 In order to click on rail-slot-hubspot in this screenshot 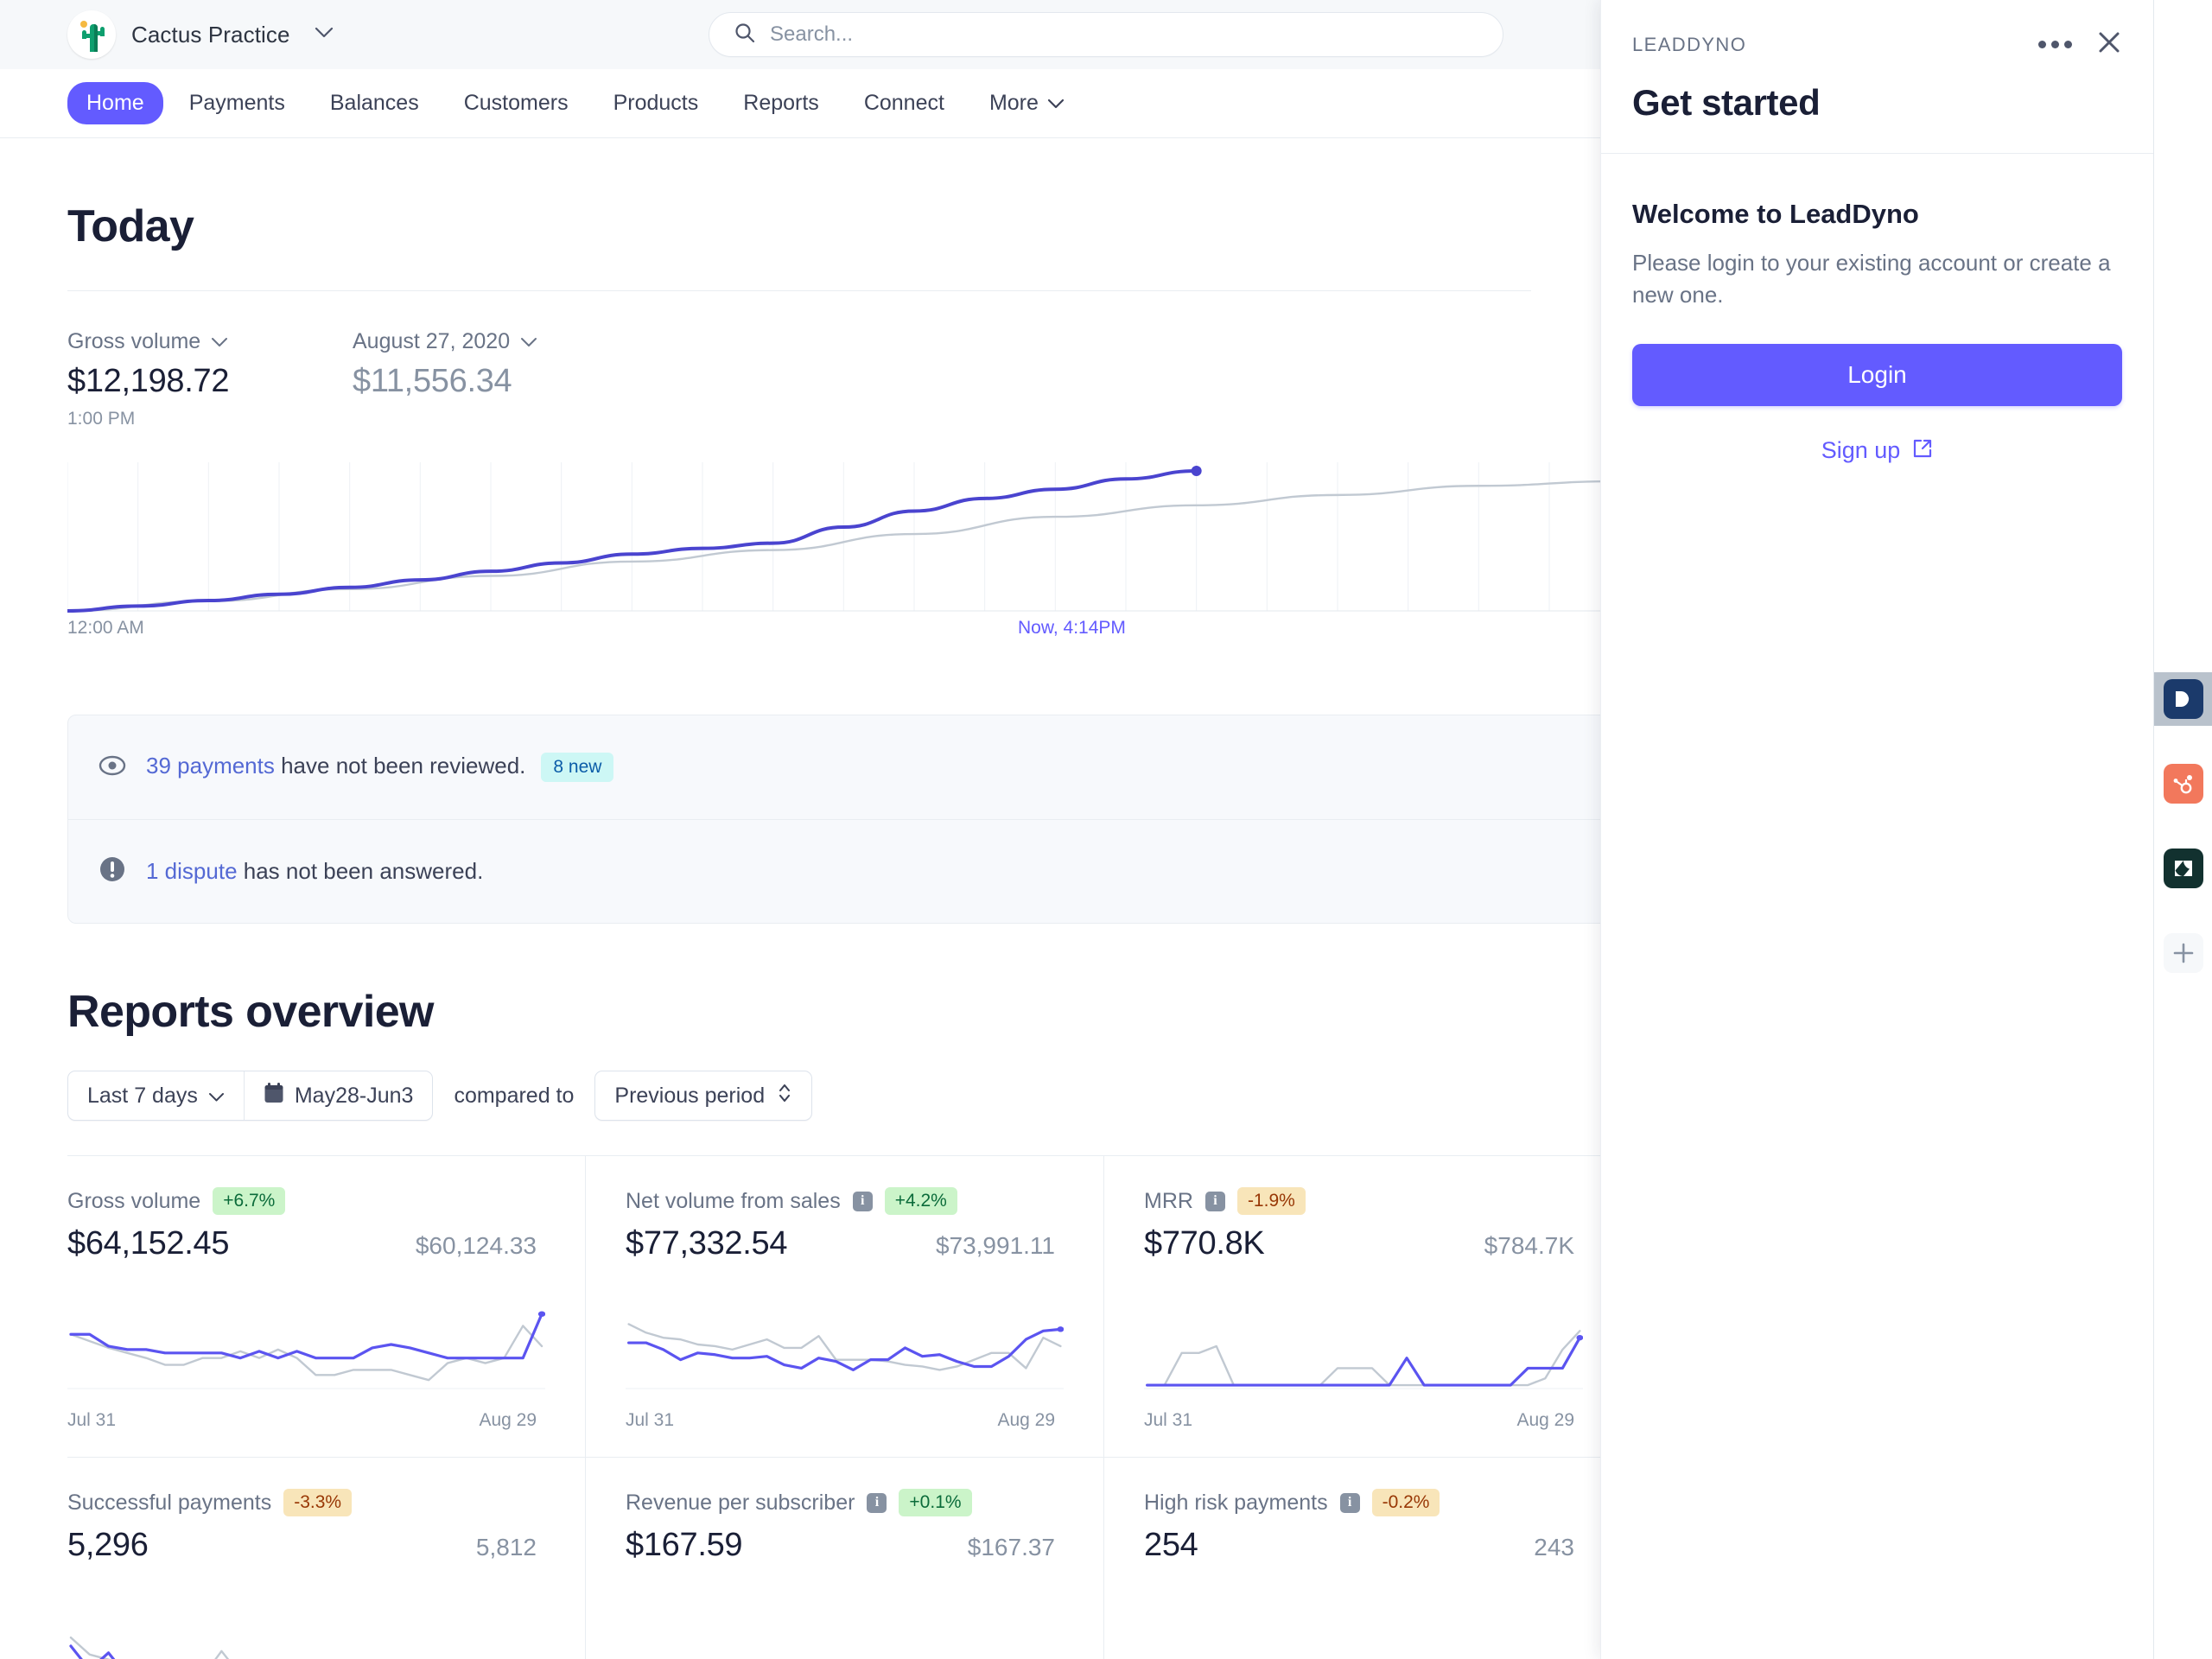, I will do `click(2183, 783)`.